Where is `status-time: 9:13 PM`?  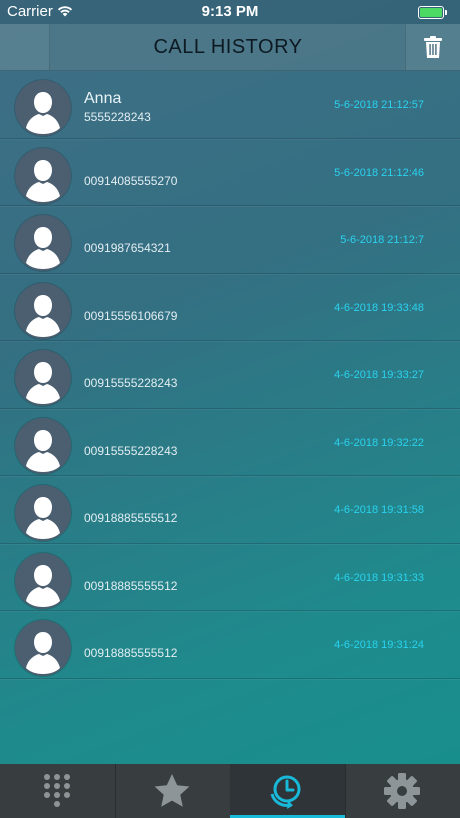
status-time: 9:13 PM is located at coordinates (230, 11).